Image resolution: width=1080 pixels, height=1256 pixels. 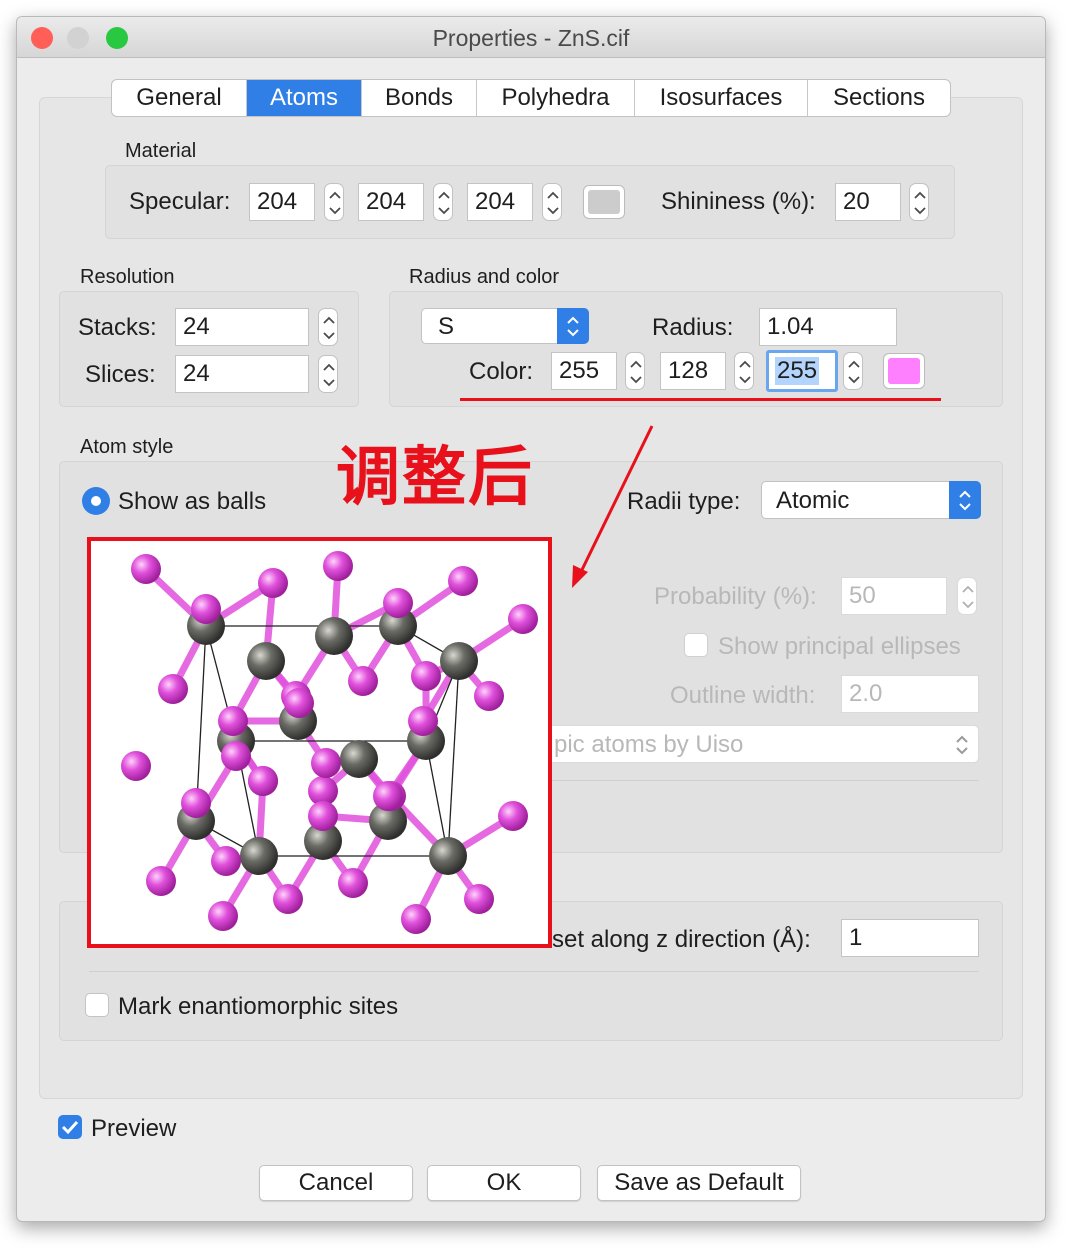 I want to click on annotation-arrow-icon, so click(x=613, y=506).